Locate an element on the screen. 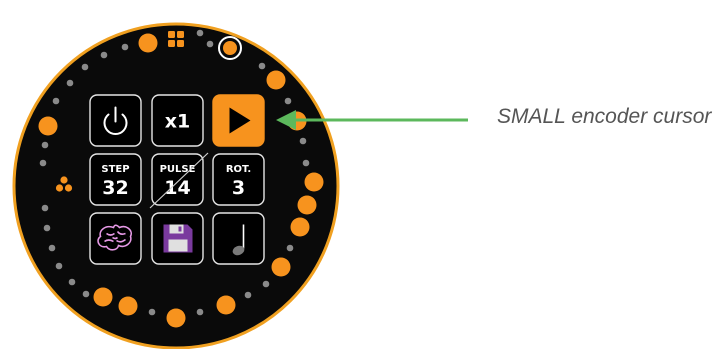  step-button: STEP 32 is located at coordinates (115, 179).